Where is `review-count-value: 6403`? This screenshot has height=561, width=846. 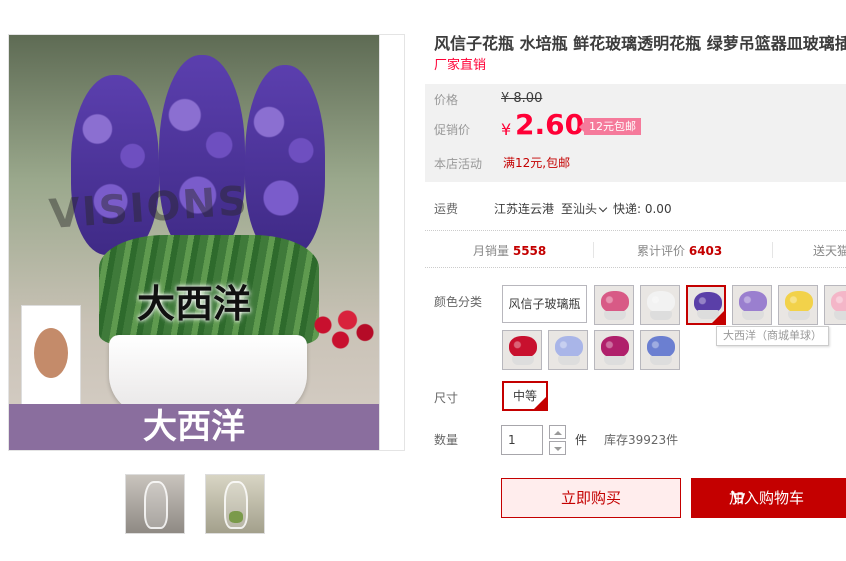
review-count-value: 6403 is located at coordinates (705, 251).